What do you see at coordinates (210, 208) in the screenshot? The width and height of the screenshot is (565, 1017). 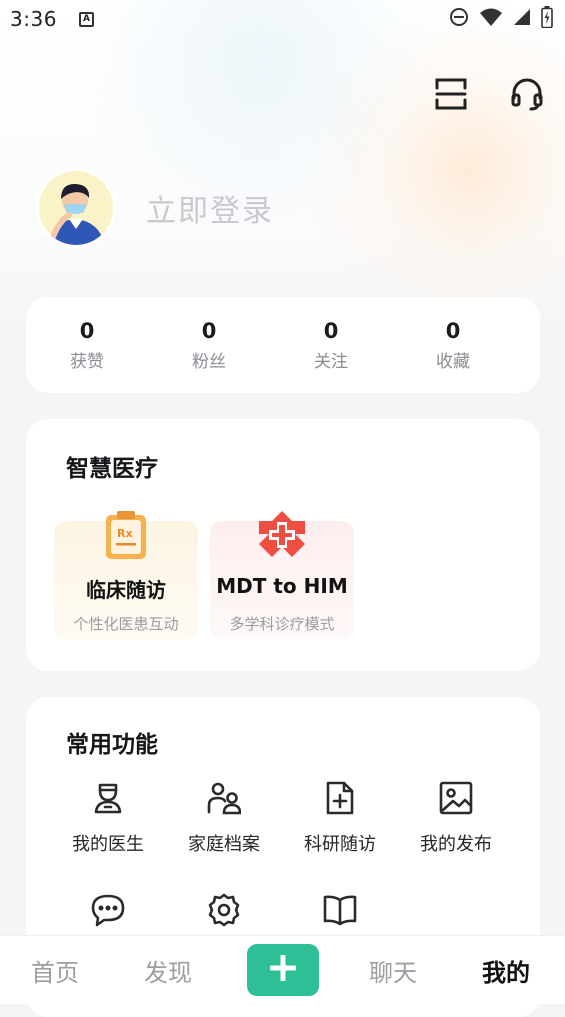 I see `login-link: 立即登录` at bounding box center [210, 208].